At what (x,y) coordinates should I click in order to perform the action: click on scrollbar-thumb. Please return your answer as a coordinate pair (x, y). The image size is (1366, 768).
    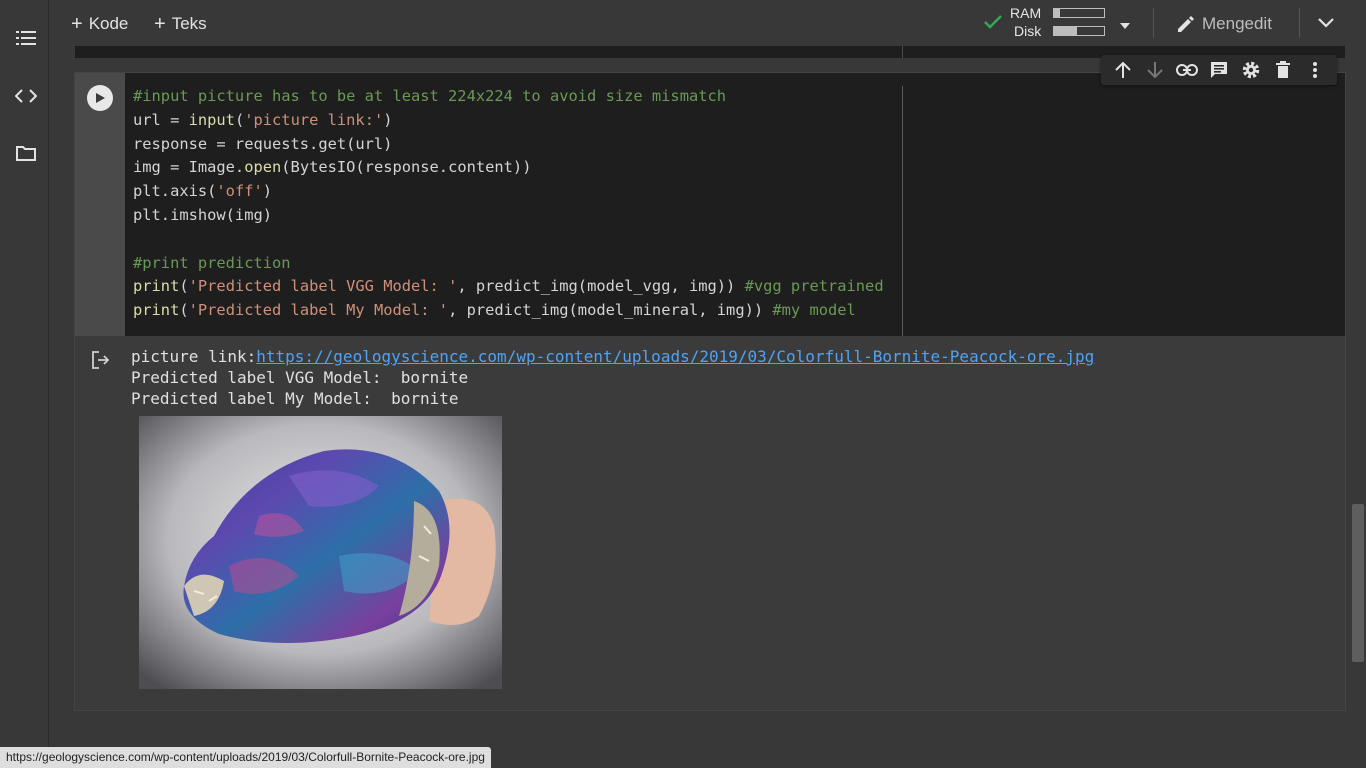
    Looking at the image, I should click on (1358, 583).